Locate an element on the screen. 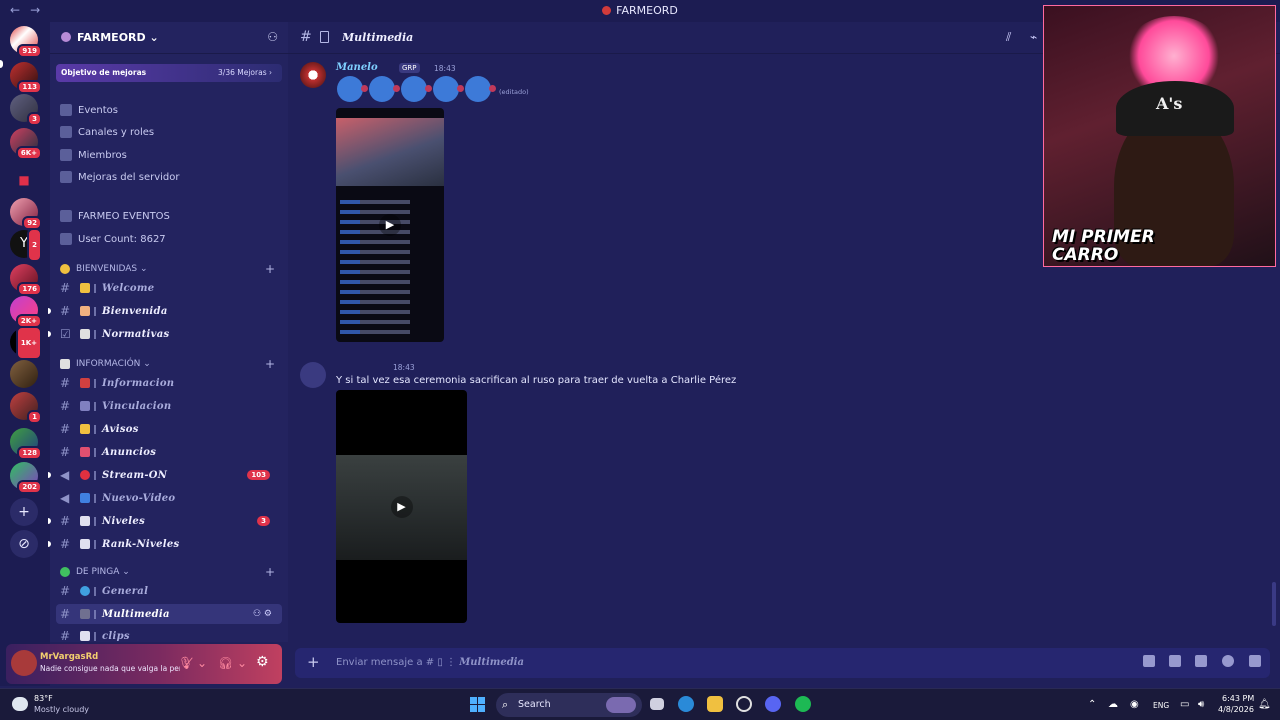  notification-muted-icon: ⌁ is located at coordinates (1033, 37).